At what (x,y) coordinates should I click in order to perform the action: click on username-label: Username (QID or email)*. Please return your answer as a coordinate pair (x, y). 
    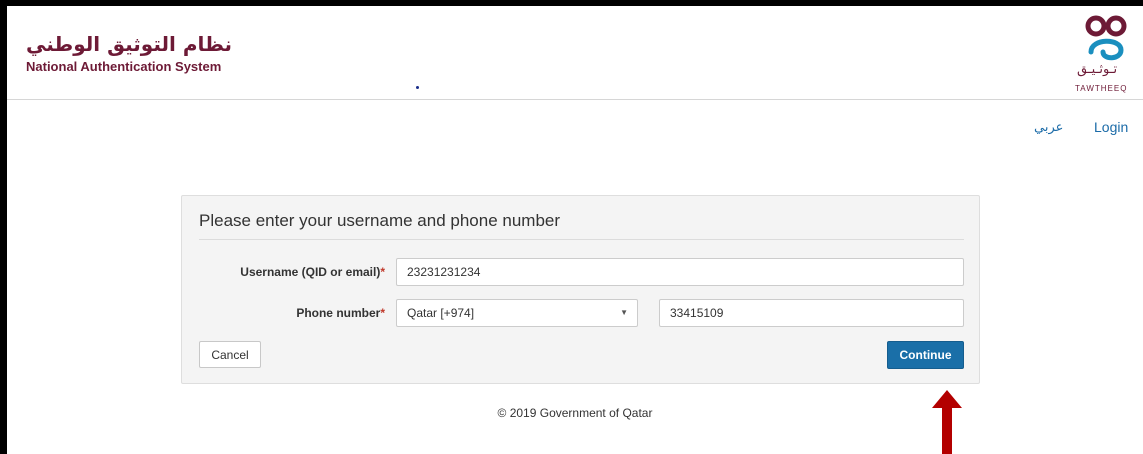
    Looking at the image, I should click on (292, 272).